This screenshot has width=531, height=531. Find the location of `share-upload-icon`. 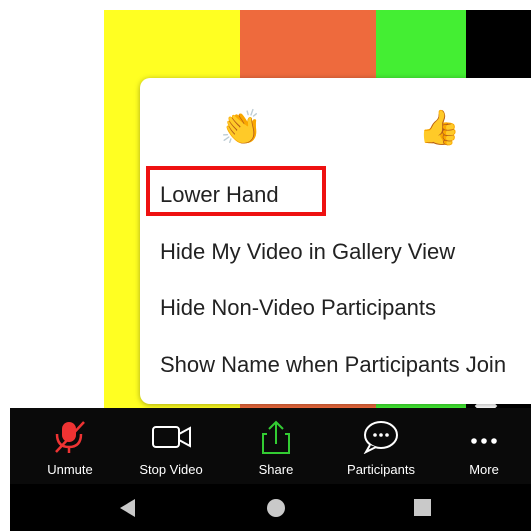

share-upload-icon is located at coordinates (276, 437).